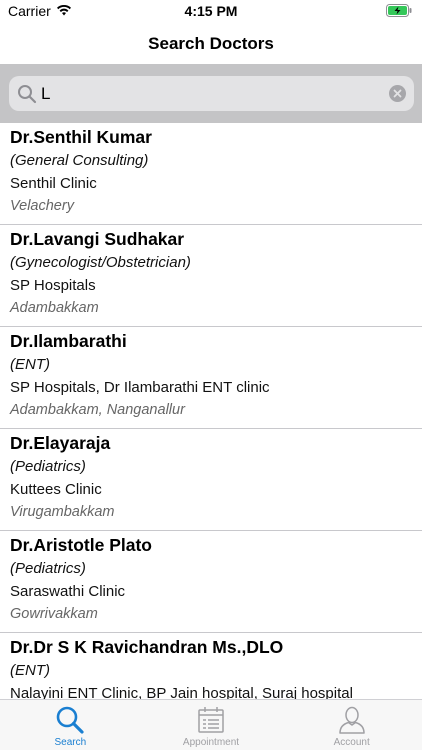  Describe the element at coordinates (97, 410) in the screenshot. I see `doctor-area: Adambakkam, Nanganallur` at that location.